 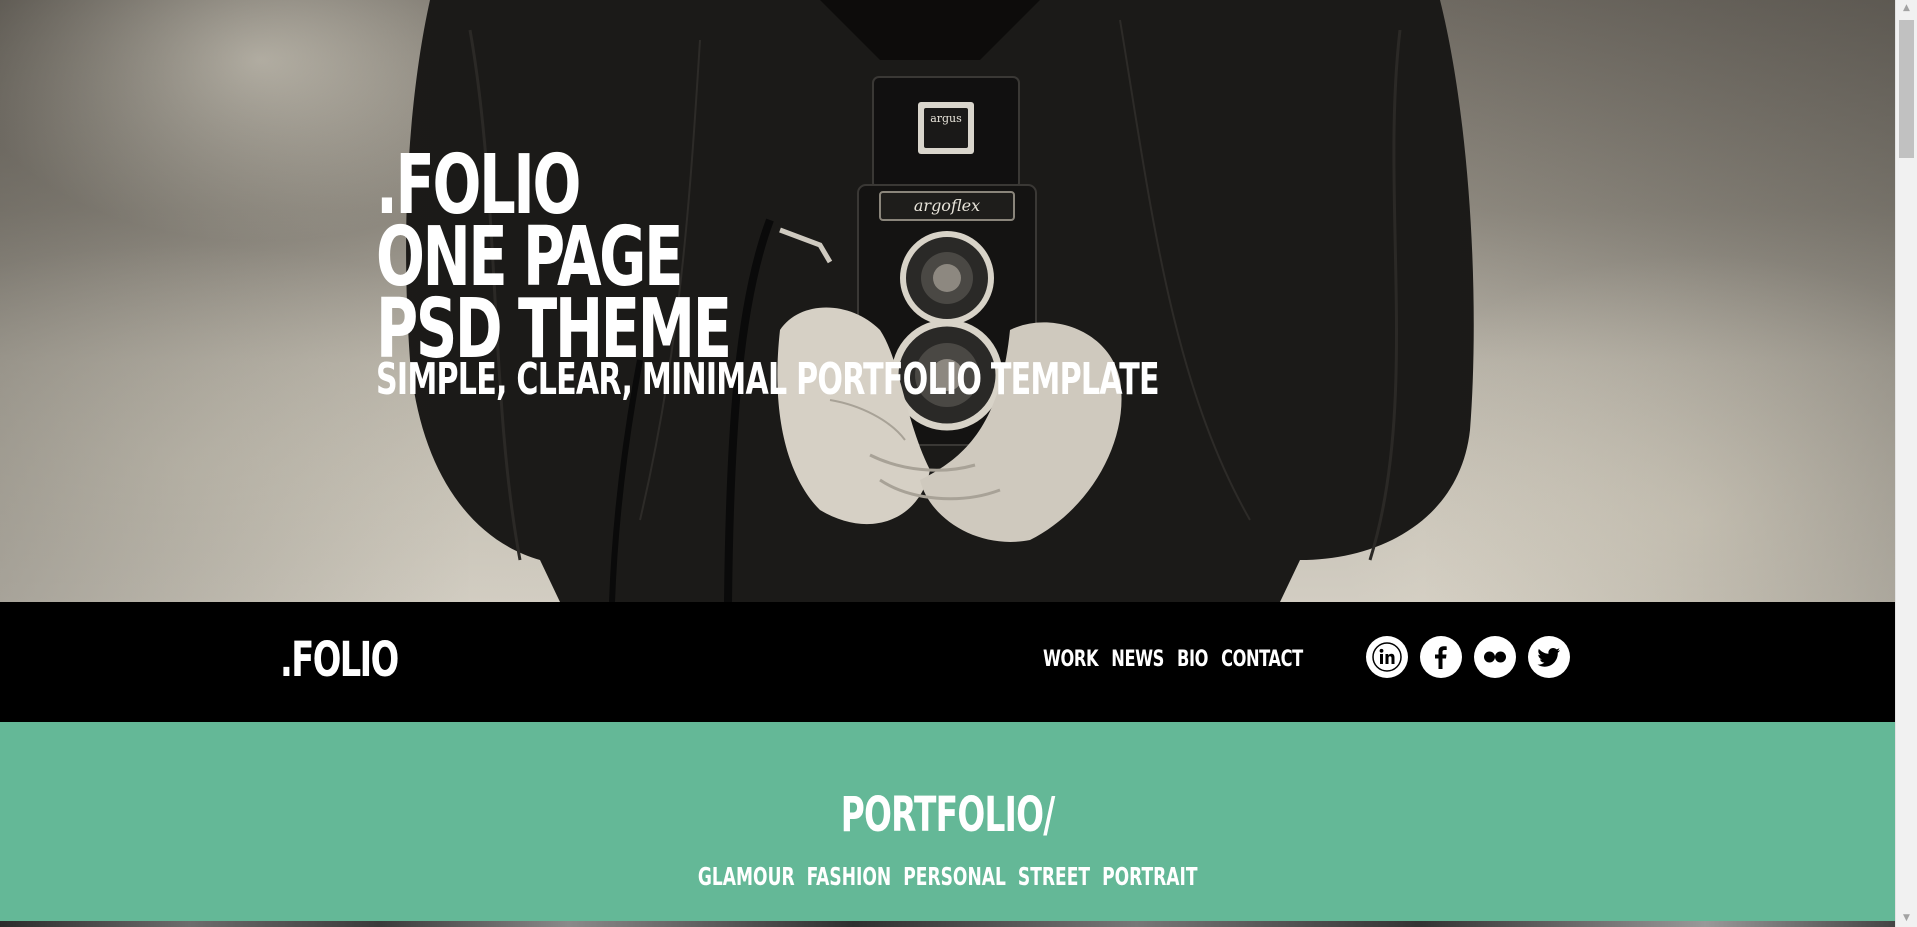 I want to click on portfolio-filters: GLAMOUR FASHION PERSONAL STREET PORTRAIT, so click(x=947, y=877).